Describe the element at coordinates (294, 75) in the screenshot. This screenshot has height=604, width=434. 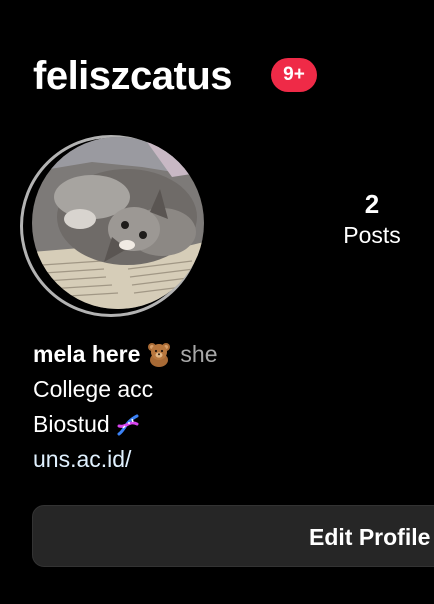
I see `notification-badge: 9+` at that location.